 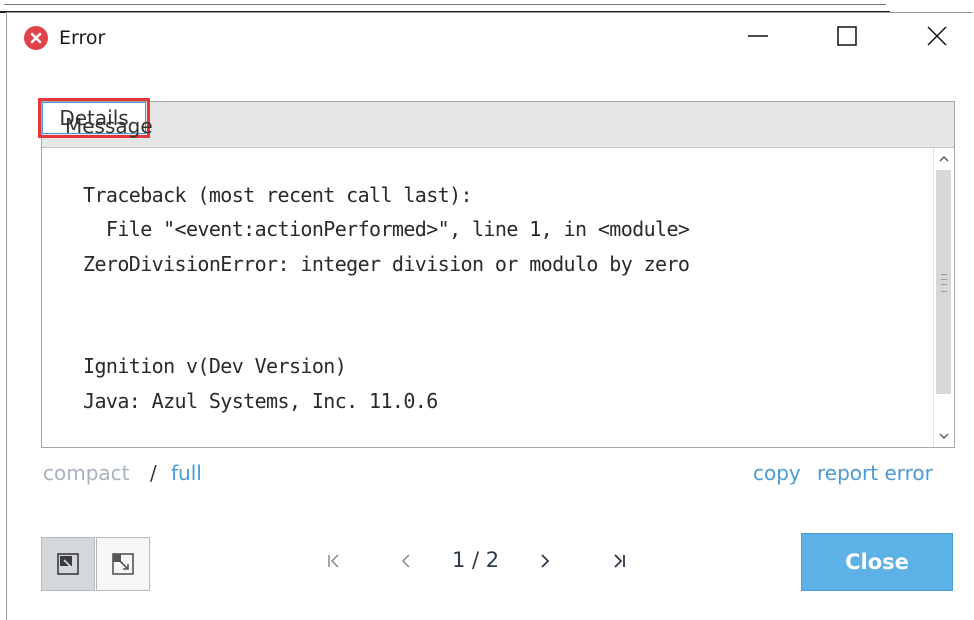 I want to click on next-page-icon, so click(x=545, y=561).